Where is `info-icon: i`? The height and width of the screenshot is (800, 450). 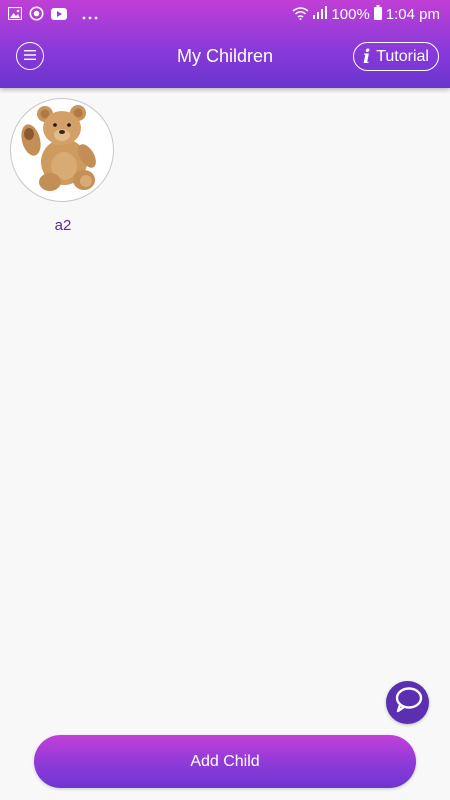 info-icon: i is located at coordinates (367, 56).